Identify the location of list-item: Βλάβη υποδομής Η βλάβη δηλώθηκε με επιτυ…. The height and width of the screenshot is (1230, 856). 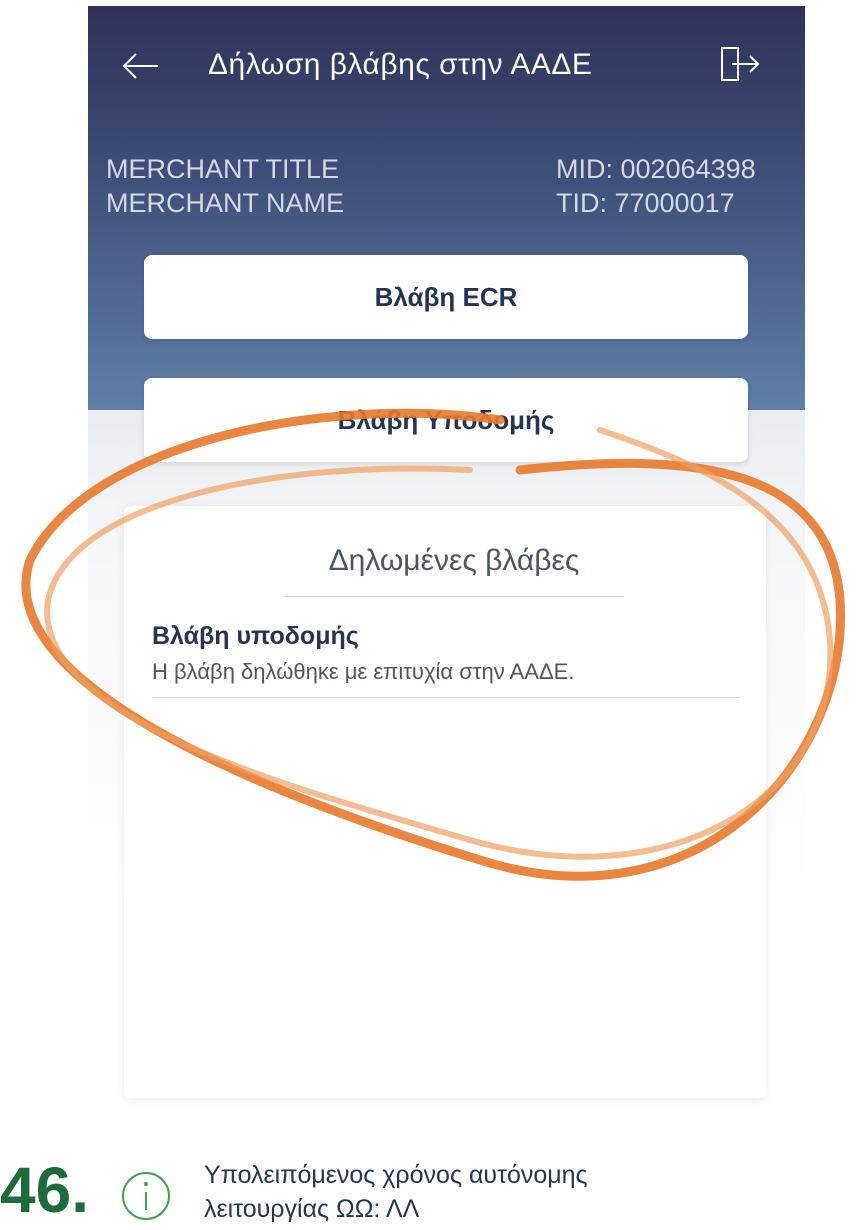
(446, 660).